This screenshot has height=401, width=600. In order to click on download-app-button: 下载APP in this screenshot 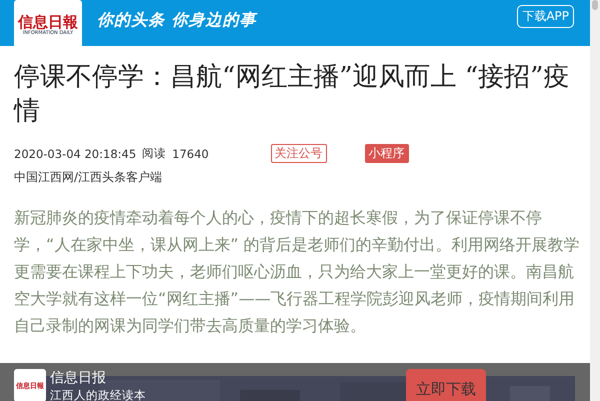, I will do `click(545, 16)`.